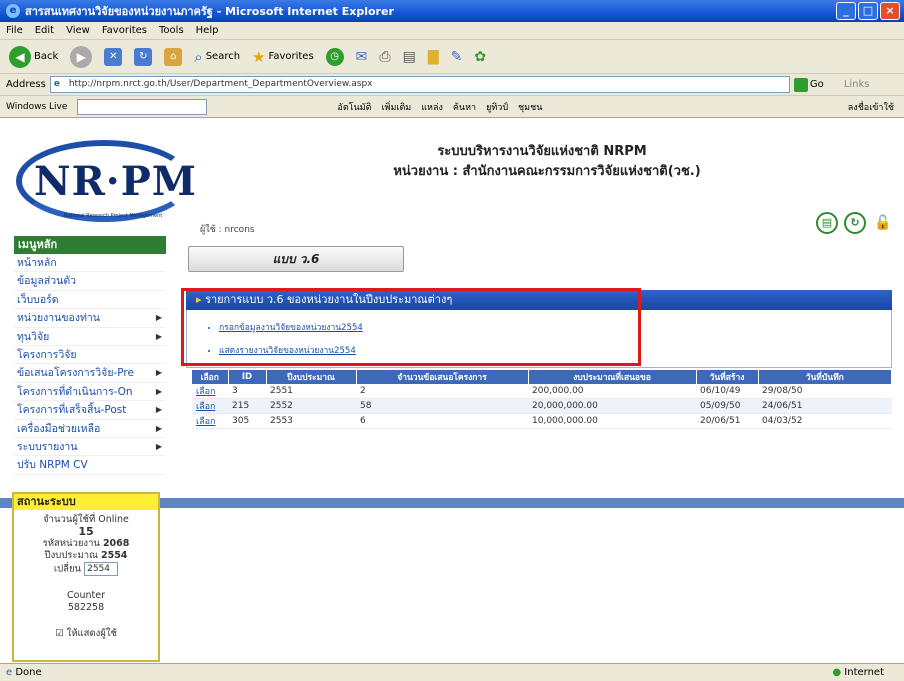 This screenshot has width=904, height=681. I want to click on sidebar-item-agency: หน่วยงานของท่าน ▶, so click(90, 318).